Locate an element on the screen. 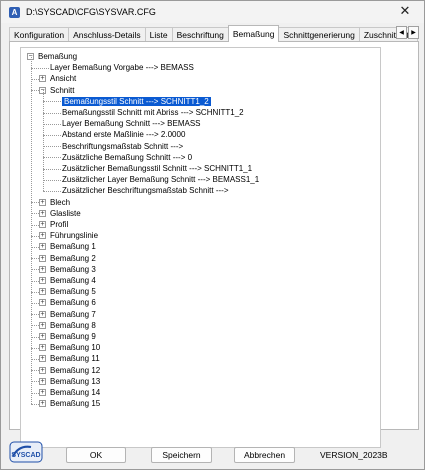  tree-leaf: Beschriftungsmaßstab Schnitt ---> is located at coordinates (117, 146).